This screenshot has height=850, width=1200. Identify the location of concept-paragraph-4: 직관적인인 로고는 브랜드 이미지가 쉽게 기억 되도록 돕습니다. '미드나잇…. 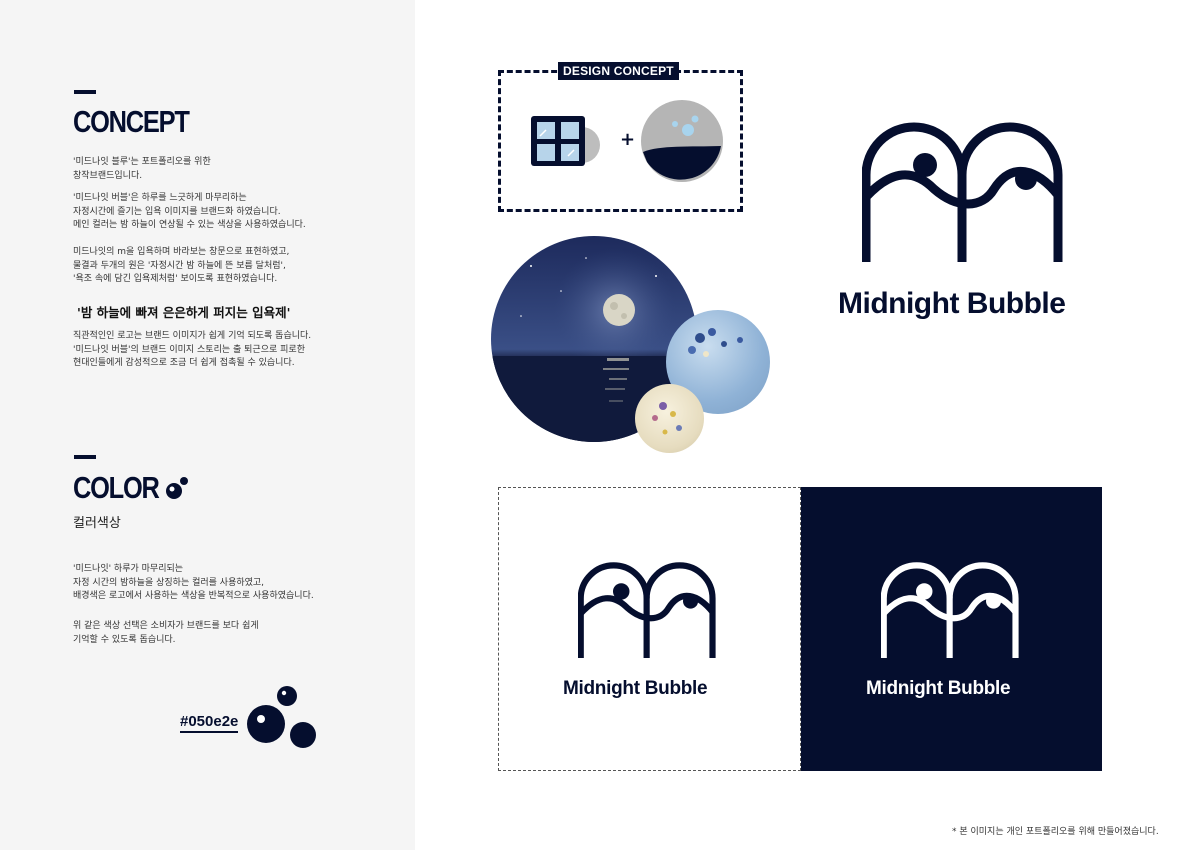
(192, 349).